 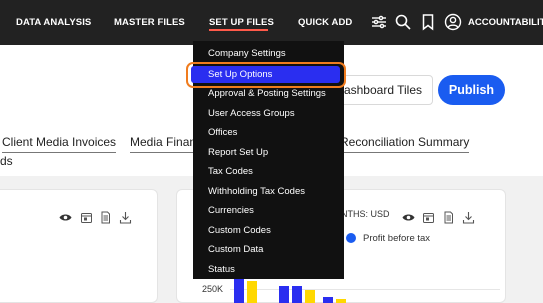 I want to click on dashboard-card-left, so click(x=79, y=246).